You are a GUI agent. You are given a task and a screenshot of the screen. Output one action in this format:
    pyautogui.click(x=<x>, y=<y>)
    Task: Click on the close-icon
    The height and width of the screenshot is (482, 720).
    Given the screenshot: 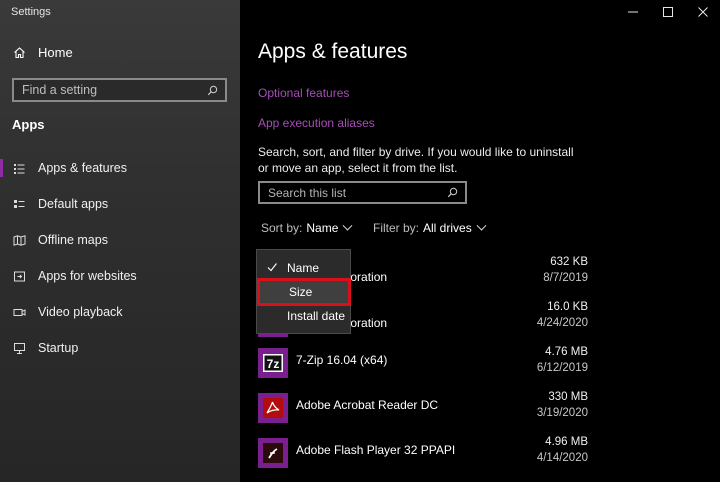 What is the action you would take?
    pyautogui.click(x=703, y=12)
    